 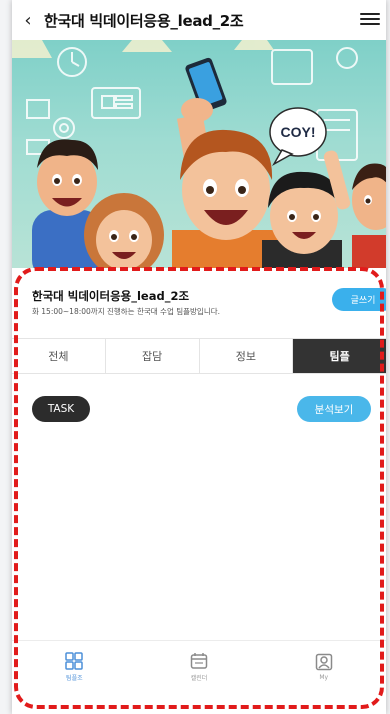 I want to click on nav-item-teamplay: 팀플조, so click(x=74, y=666).